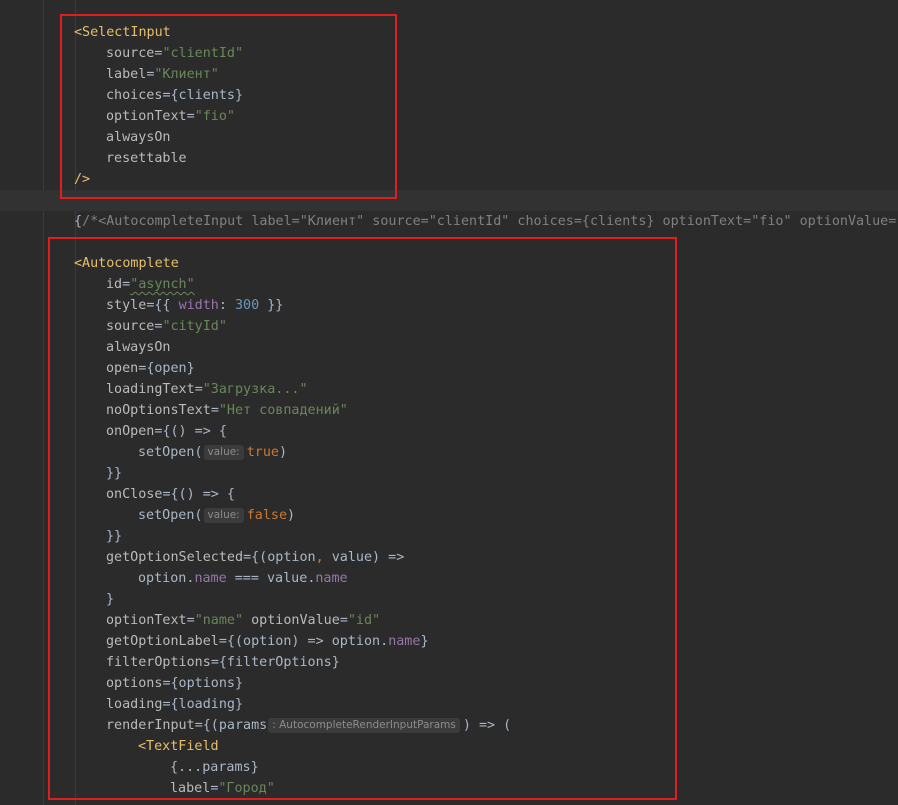  I want to click on option-name-comparison: option.name === value.name, so click(243, 578).